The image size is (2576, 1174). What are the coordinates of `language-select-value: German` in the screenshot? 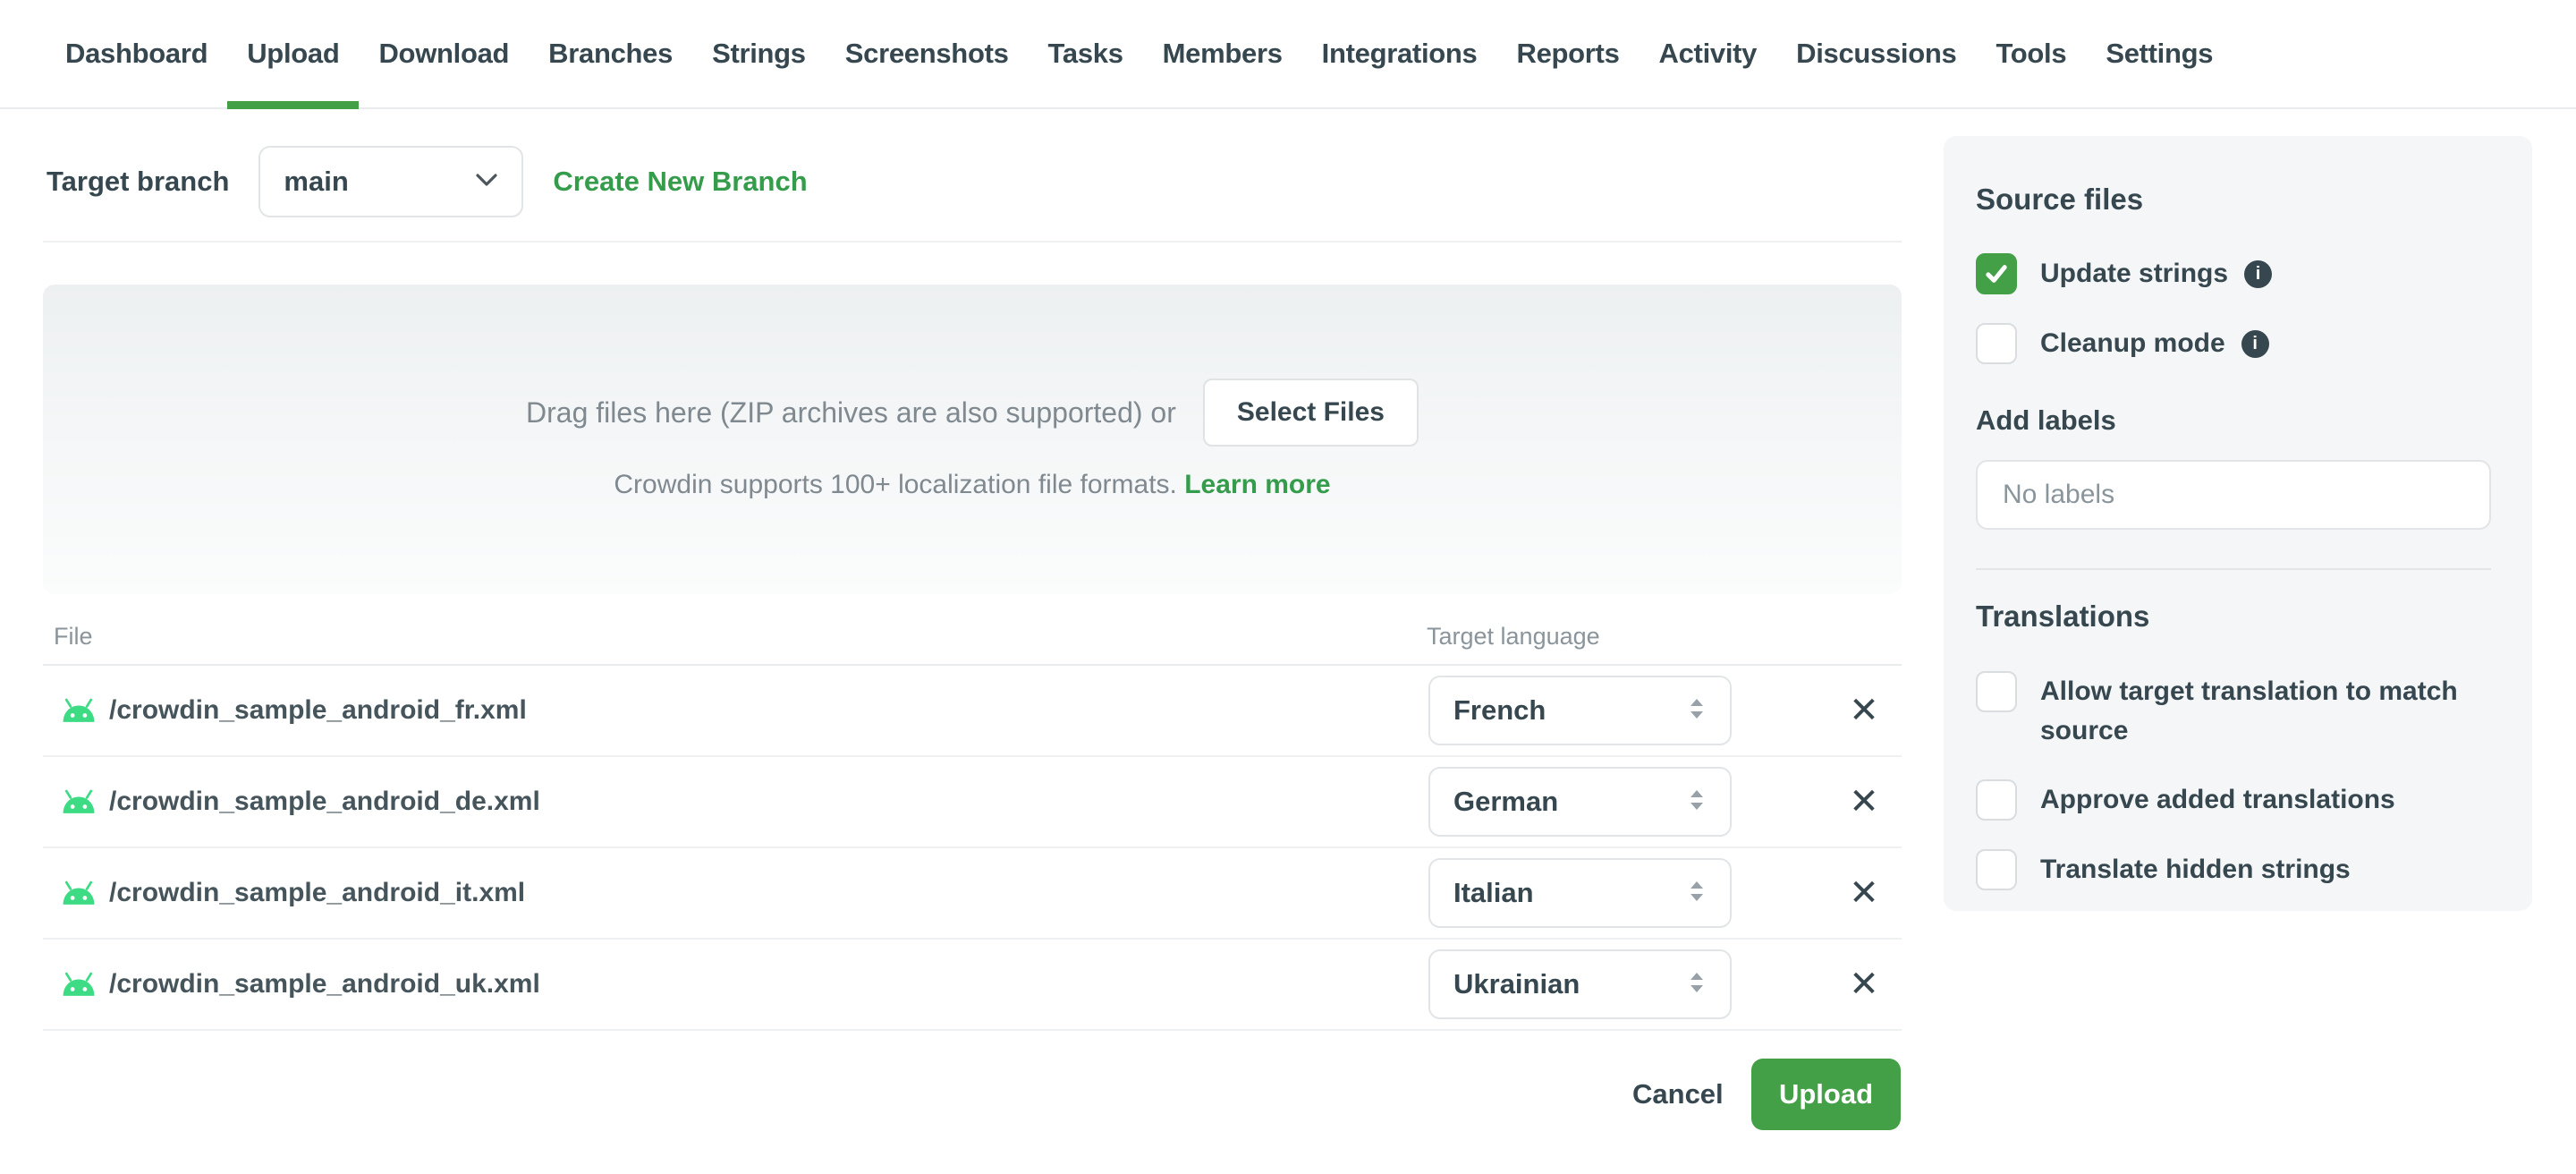 It's located at (1506, 801).